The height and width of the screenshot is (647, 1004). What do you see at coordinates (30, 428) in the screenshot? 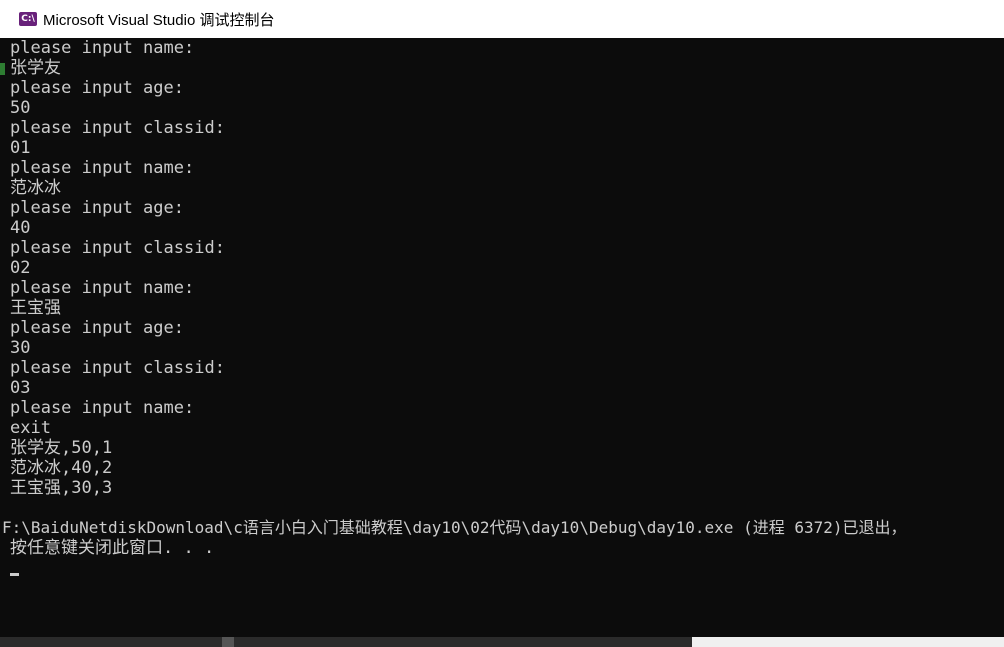
I see `console-line: exit` at bounding box center [30, 428].